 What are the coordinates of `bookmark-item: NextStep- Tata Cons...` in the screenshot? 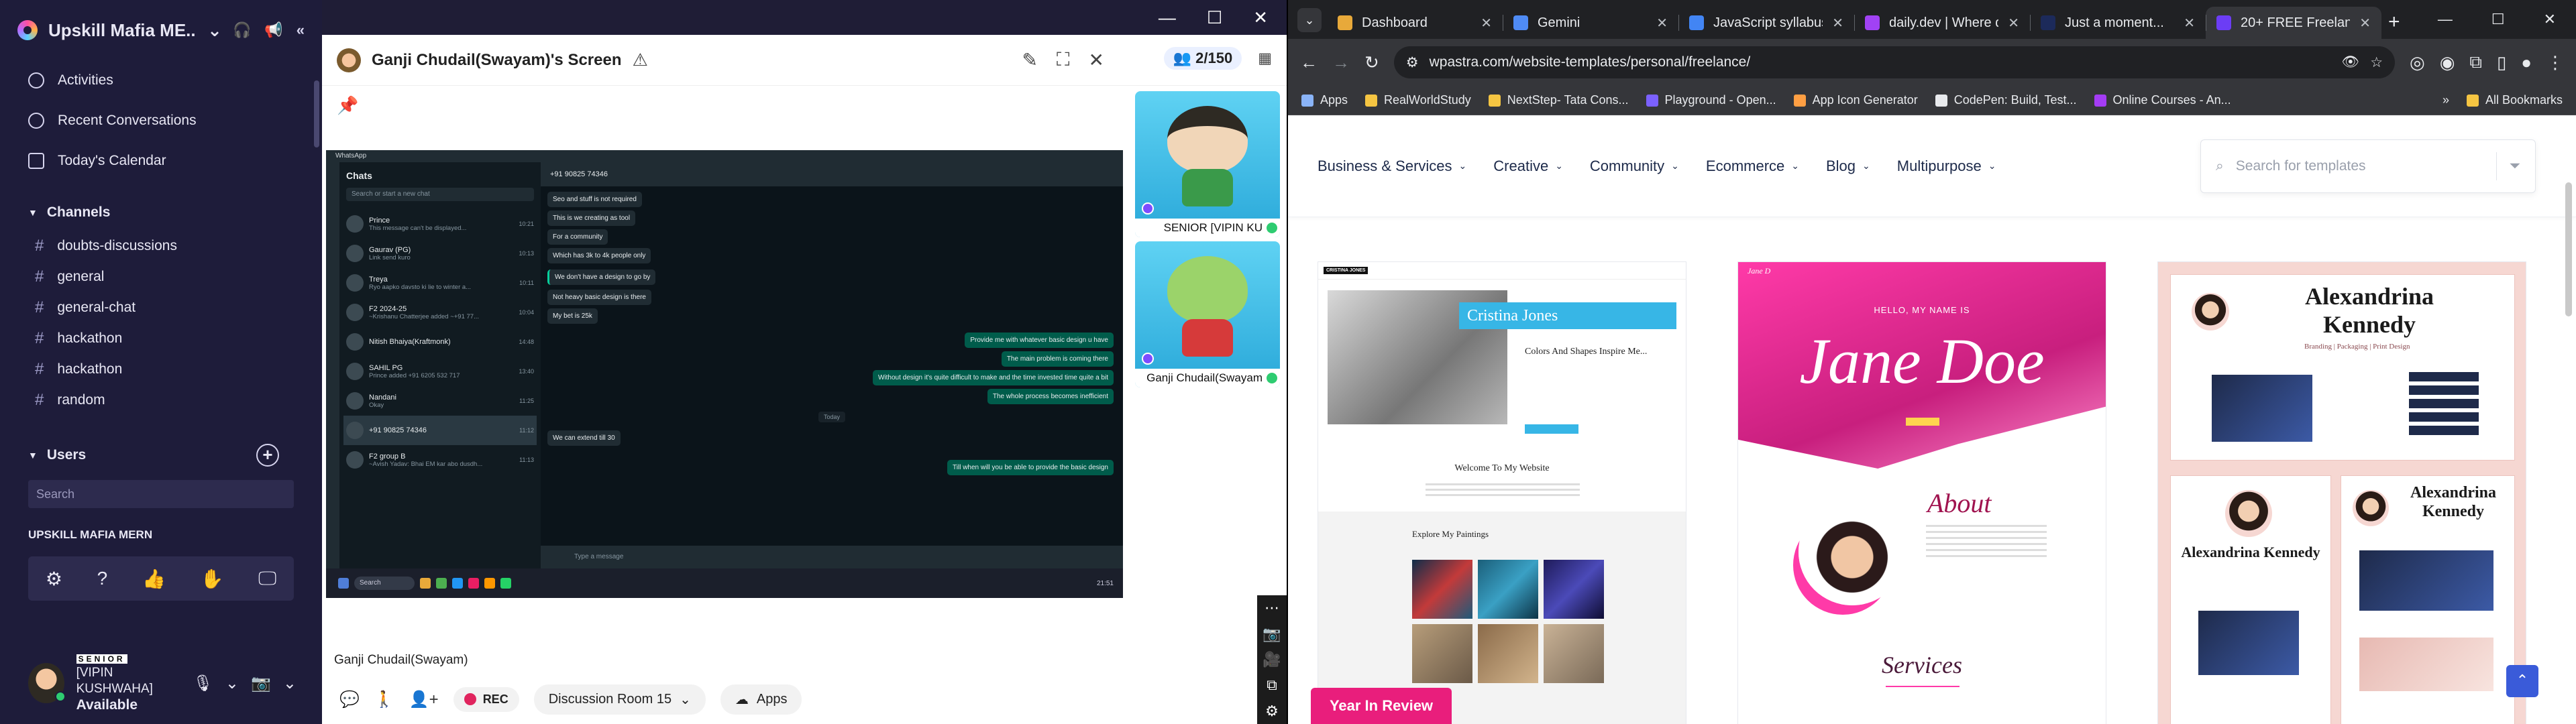 It's located at (1558, 100).